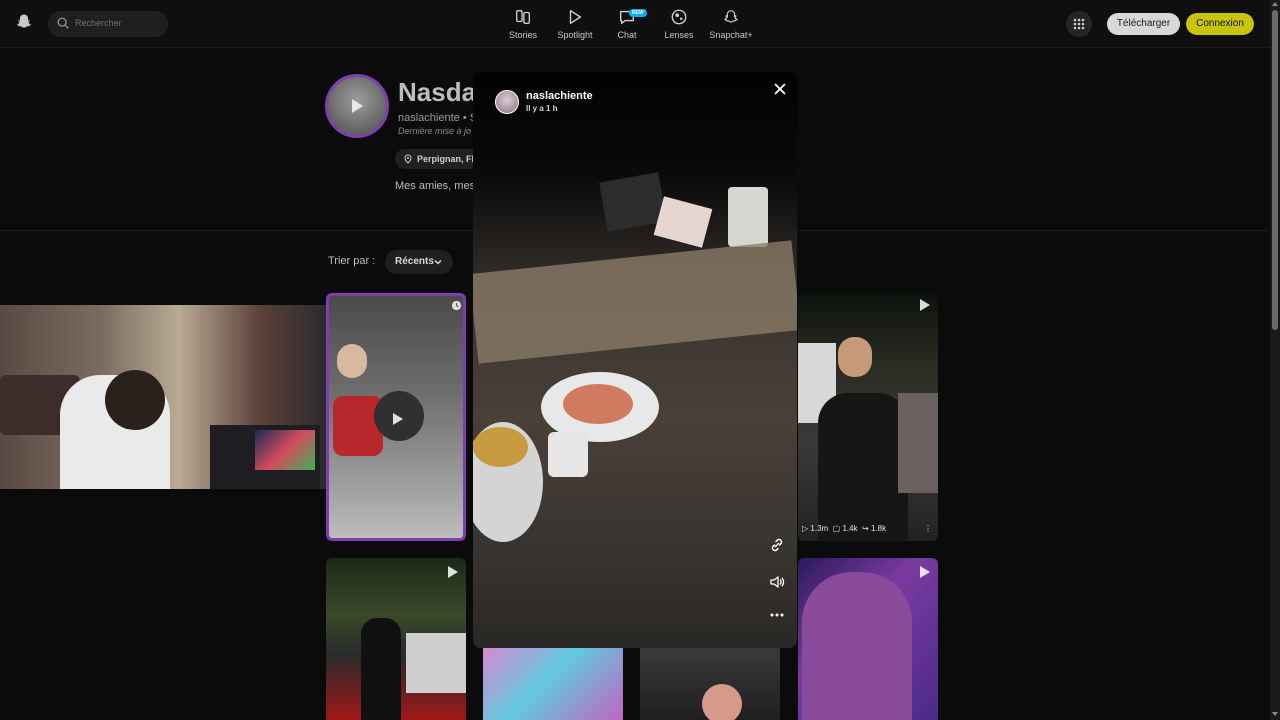 This screenshot has height=720, width=1280. What do you see at coordinates (638, 13) in the screenshot?
I see `new-badge: NEW` at bounding box center [638, 13].